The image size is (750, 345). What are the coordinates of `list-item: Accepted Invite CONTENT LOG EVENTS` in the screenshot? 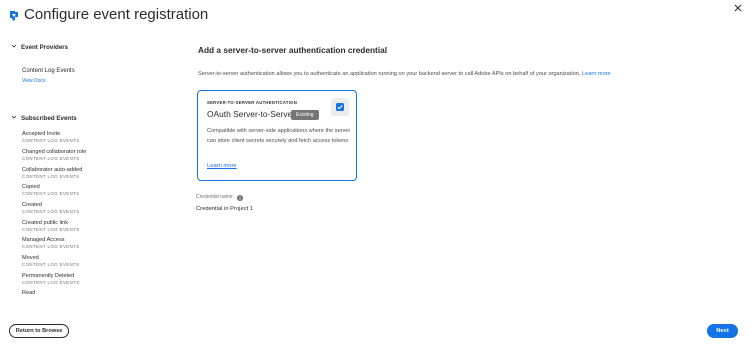 It's located at (51, 137).